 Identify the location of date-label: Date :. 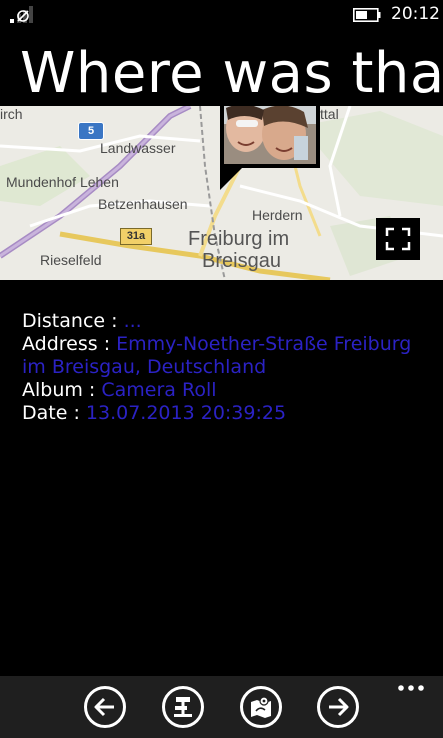
(54, 413).